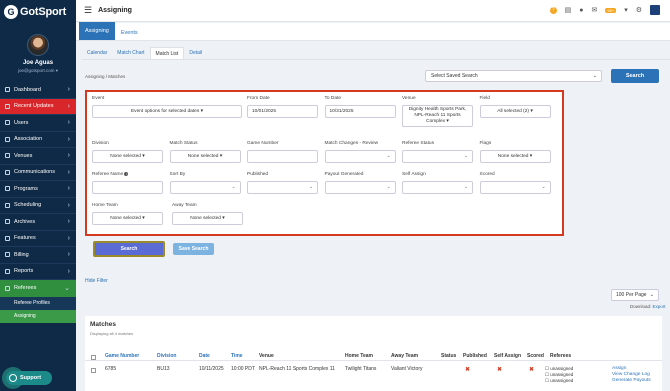  I want to click on division-dropdown: None selected ▾, so click(127, 156).